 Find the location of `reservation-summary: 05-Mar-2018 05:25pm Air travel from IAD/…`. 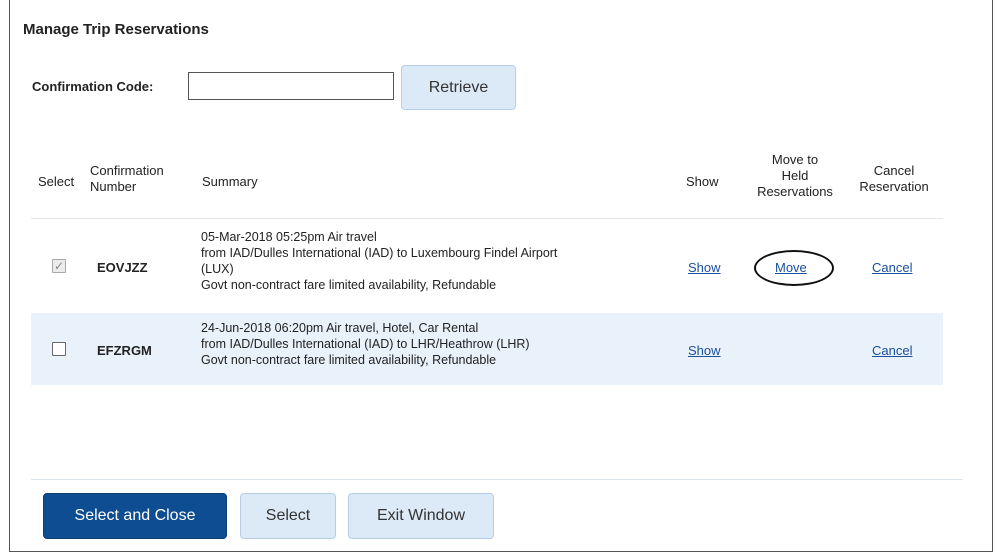

reservation-summary: 05-Mar-2018 05:25pm Air travel from IAD/… is located at coordinates (379, 261).